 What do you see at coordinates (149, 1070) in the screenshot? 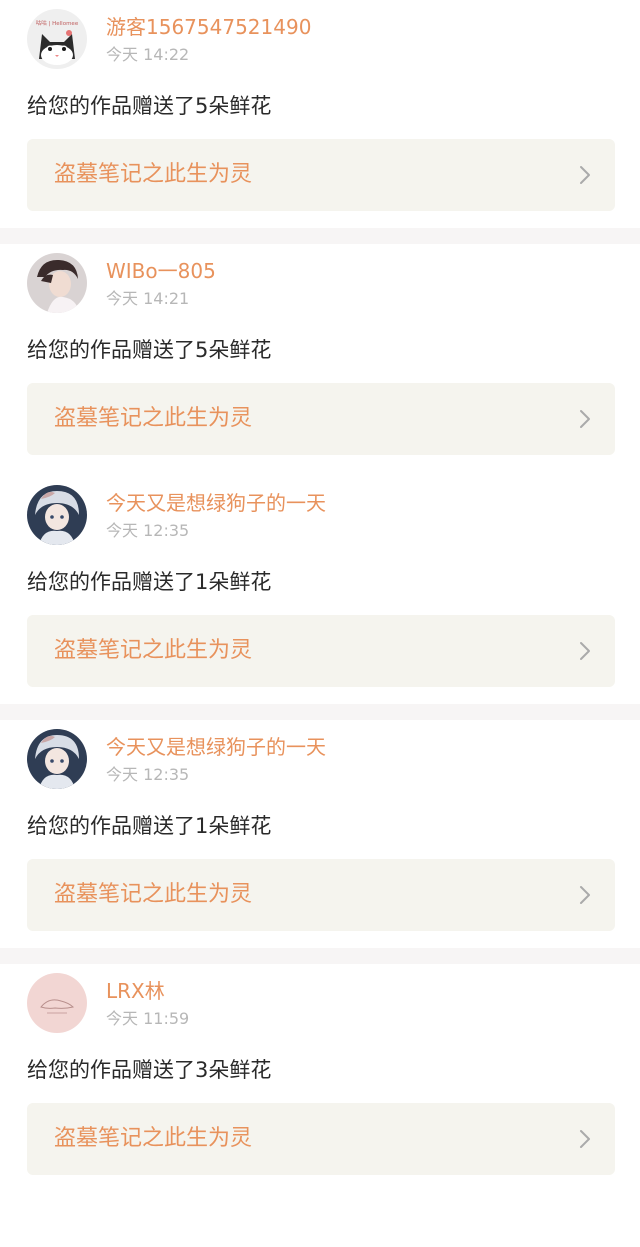
I see `gift-message: 给您的作品赠送了3朵鲜花` at bounding box center [149, 1070].